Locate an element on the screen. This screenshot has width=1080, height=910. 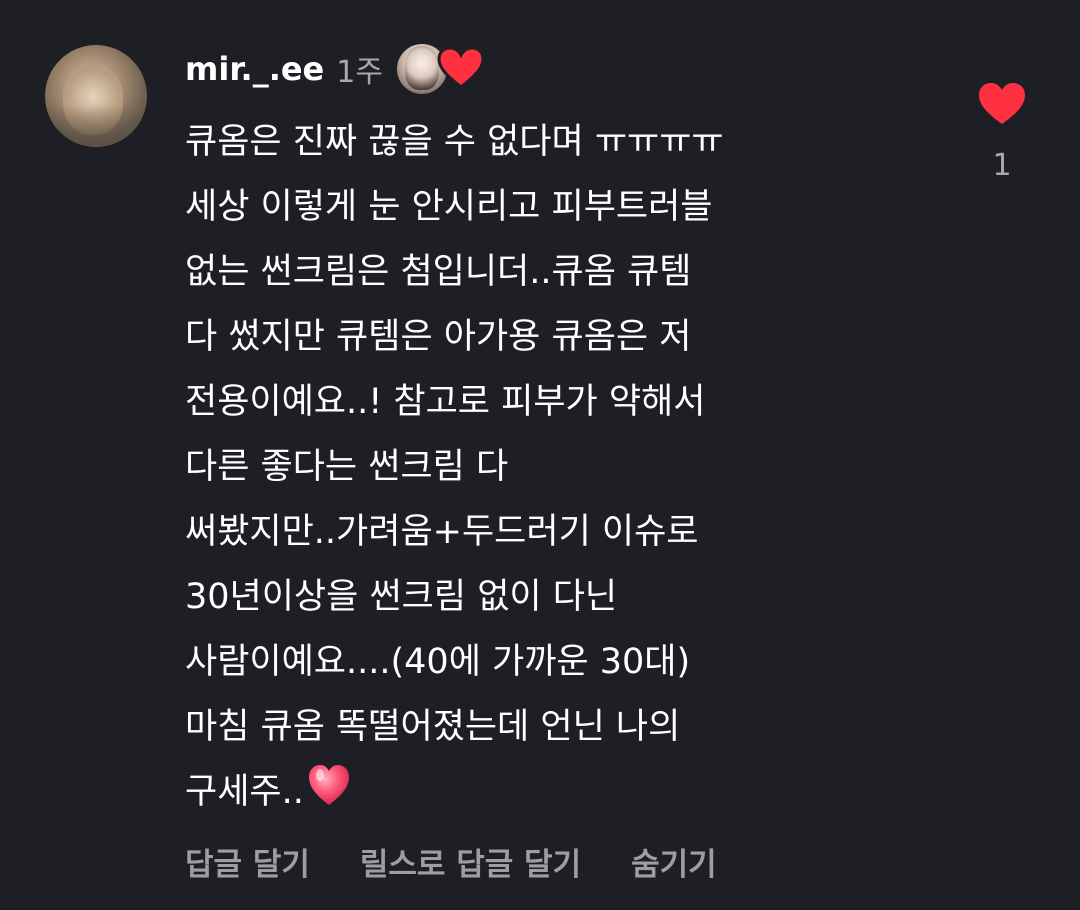
comment-timestamp: 1주 is located at coordinates (359, 72).